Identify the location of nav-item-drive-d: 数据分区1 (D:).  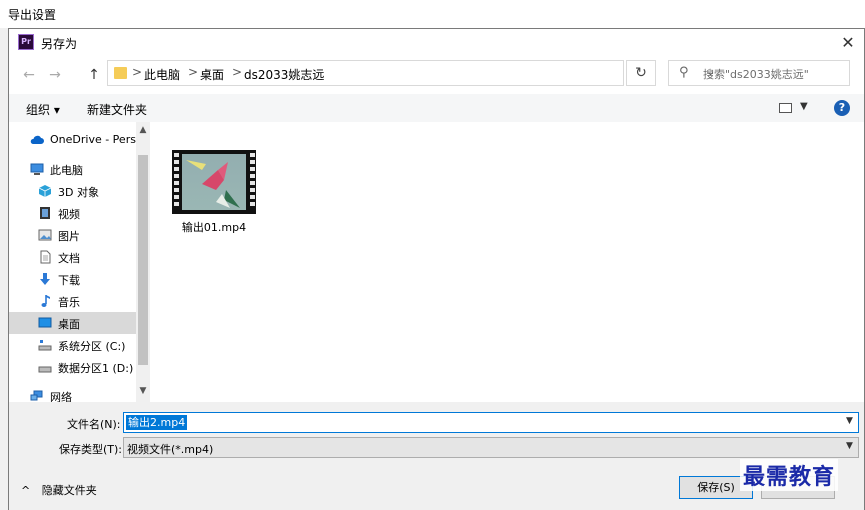
(72, 367).